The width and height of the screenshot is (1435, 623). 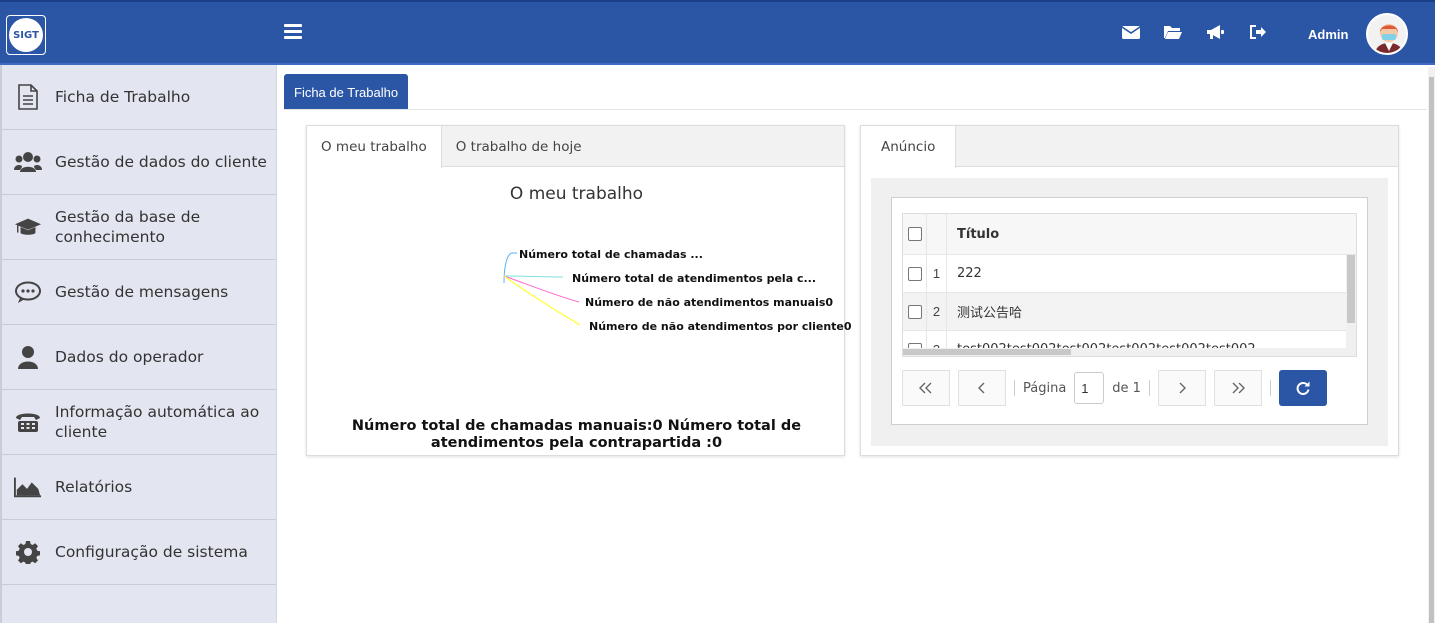 I want to click on sidebar-item-clientes: Gestão de dados do cliente, so click(x=139, y=162).